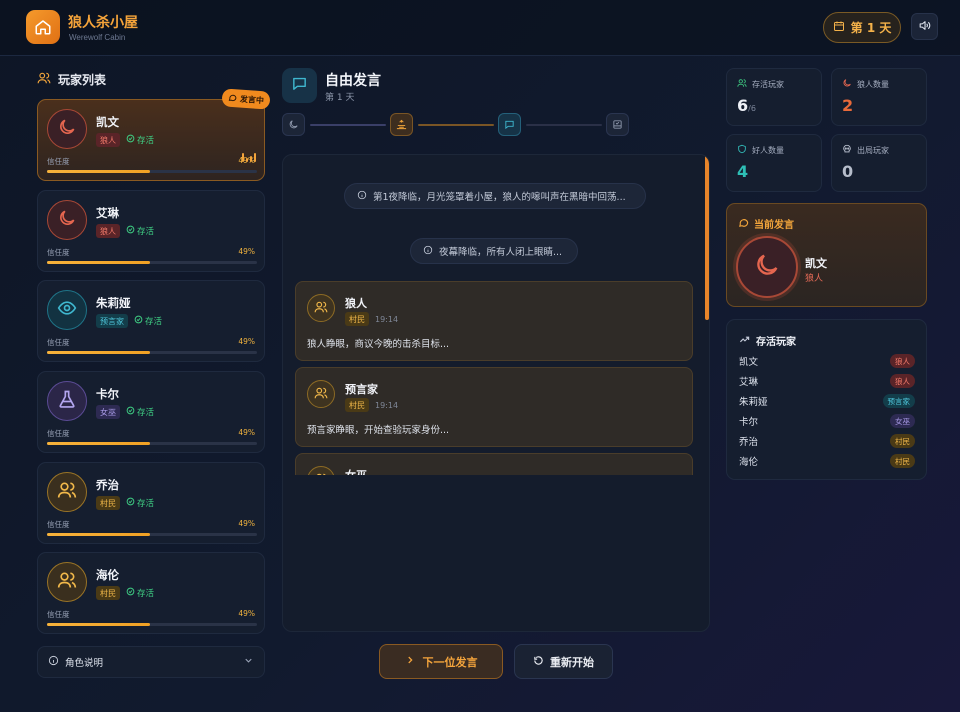 This screenshot has width=960, height=712. Describe the element at coordinates (752, 108) in the screenshot. I see `alive-total: /6` at that location.